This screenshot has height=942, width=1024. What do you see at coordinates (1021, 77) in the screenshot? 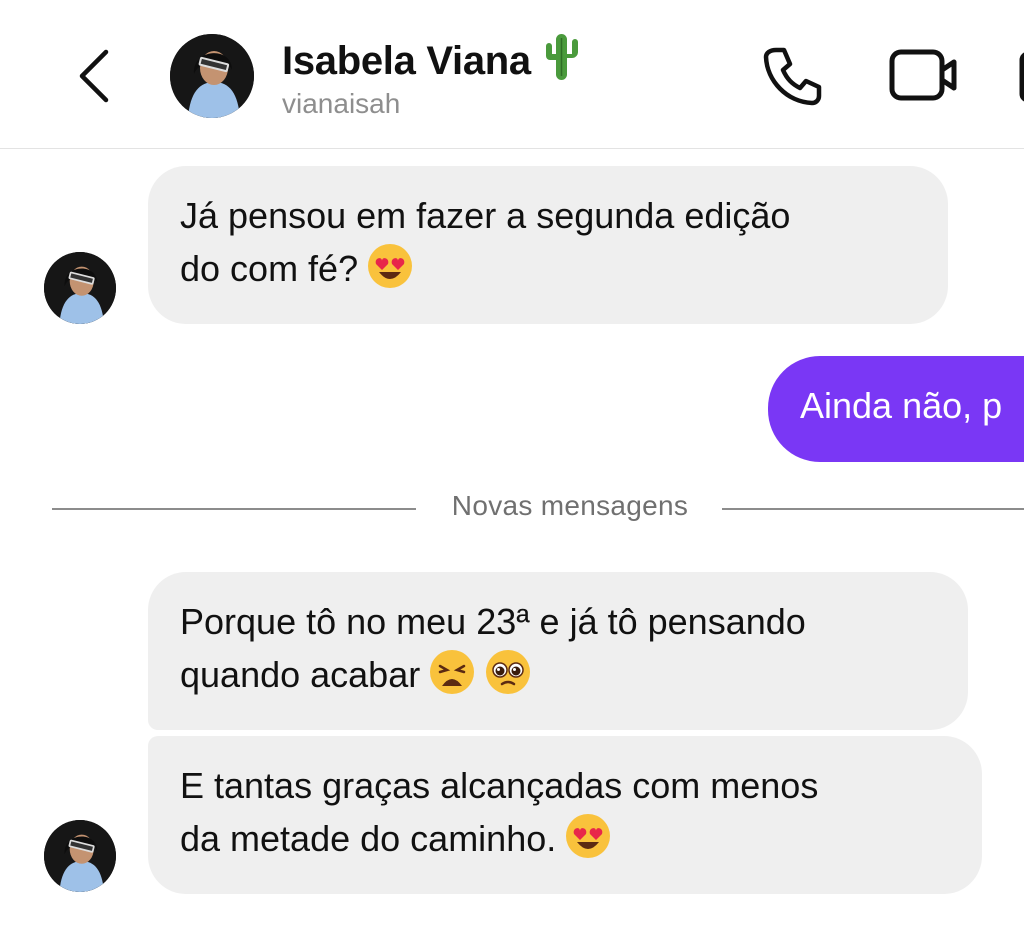
I see `info-icon` at bounding box center [1021, 77].